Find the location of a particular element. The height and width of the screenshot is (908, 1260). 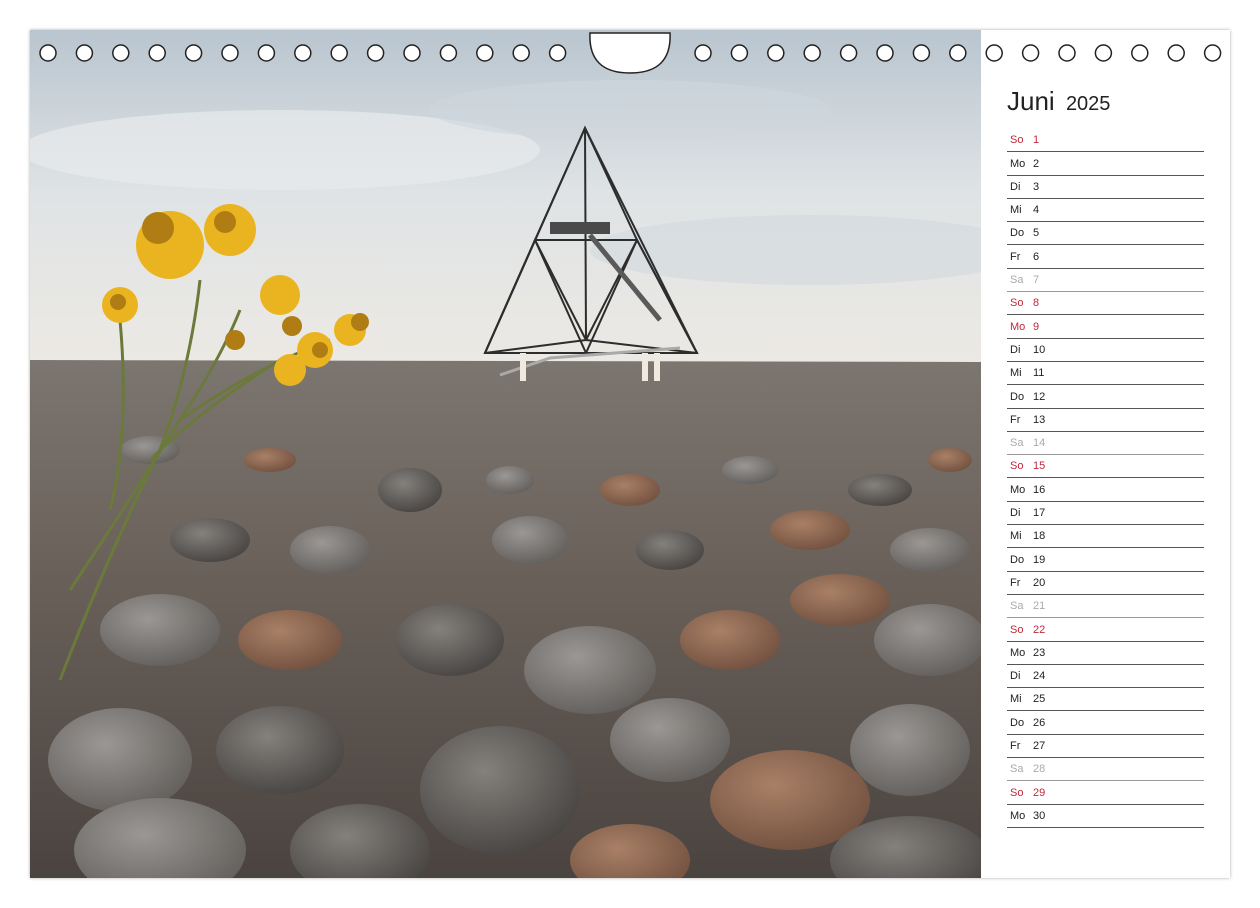

day-number: 18 is located at coordinates (1039, 536).